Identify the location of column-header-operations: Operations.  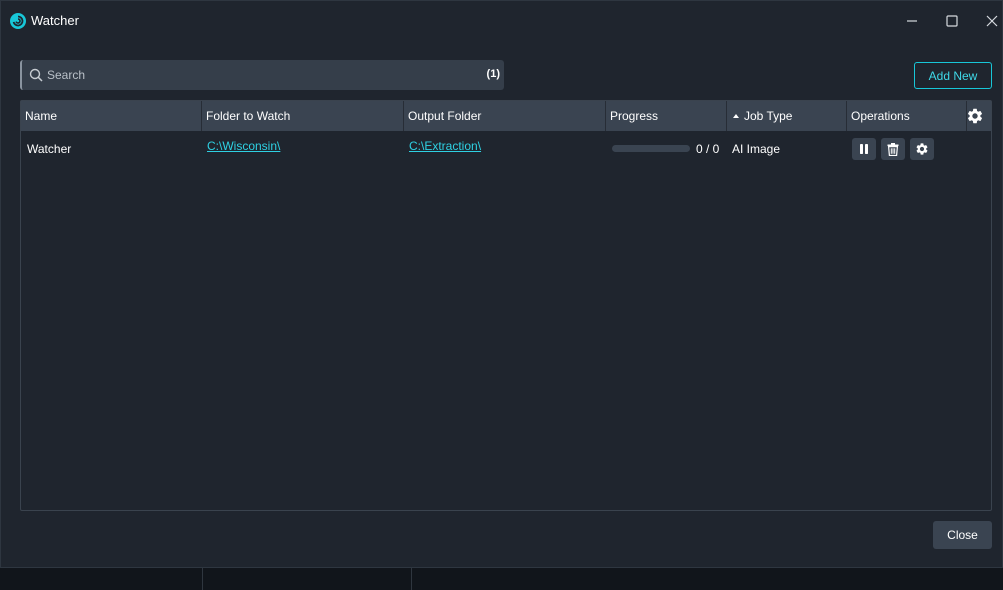
(907, 116).